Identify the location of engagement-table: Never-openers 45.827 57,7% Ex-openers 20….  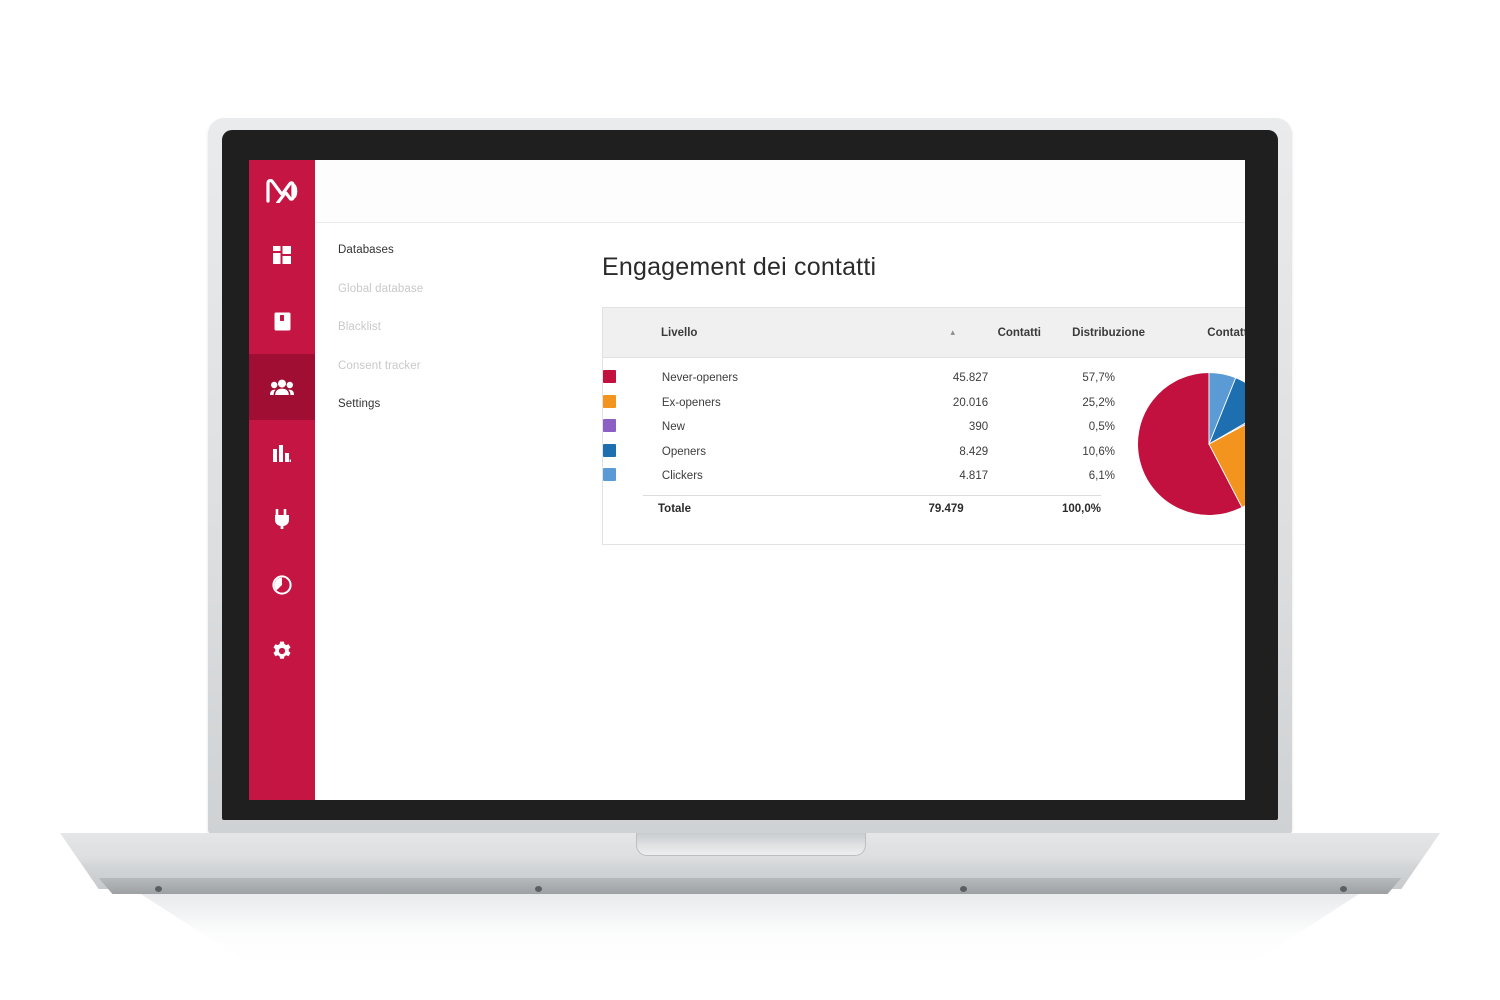
(859, 427).